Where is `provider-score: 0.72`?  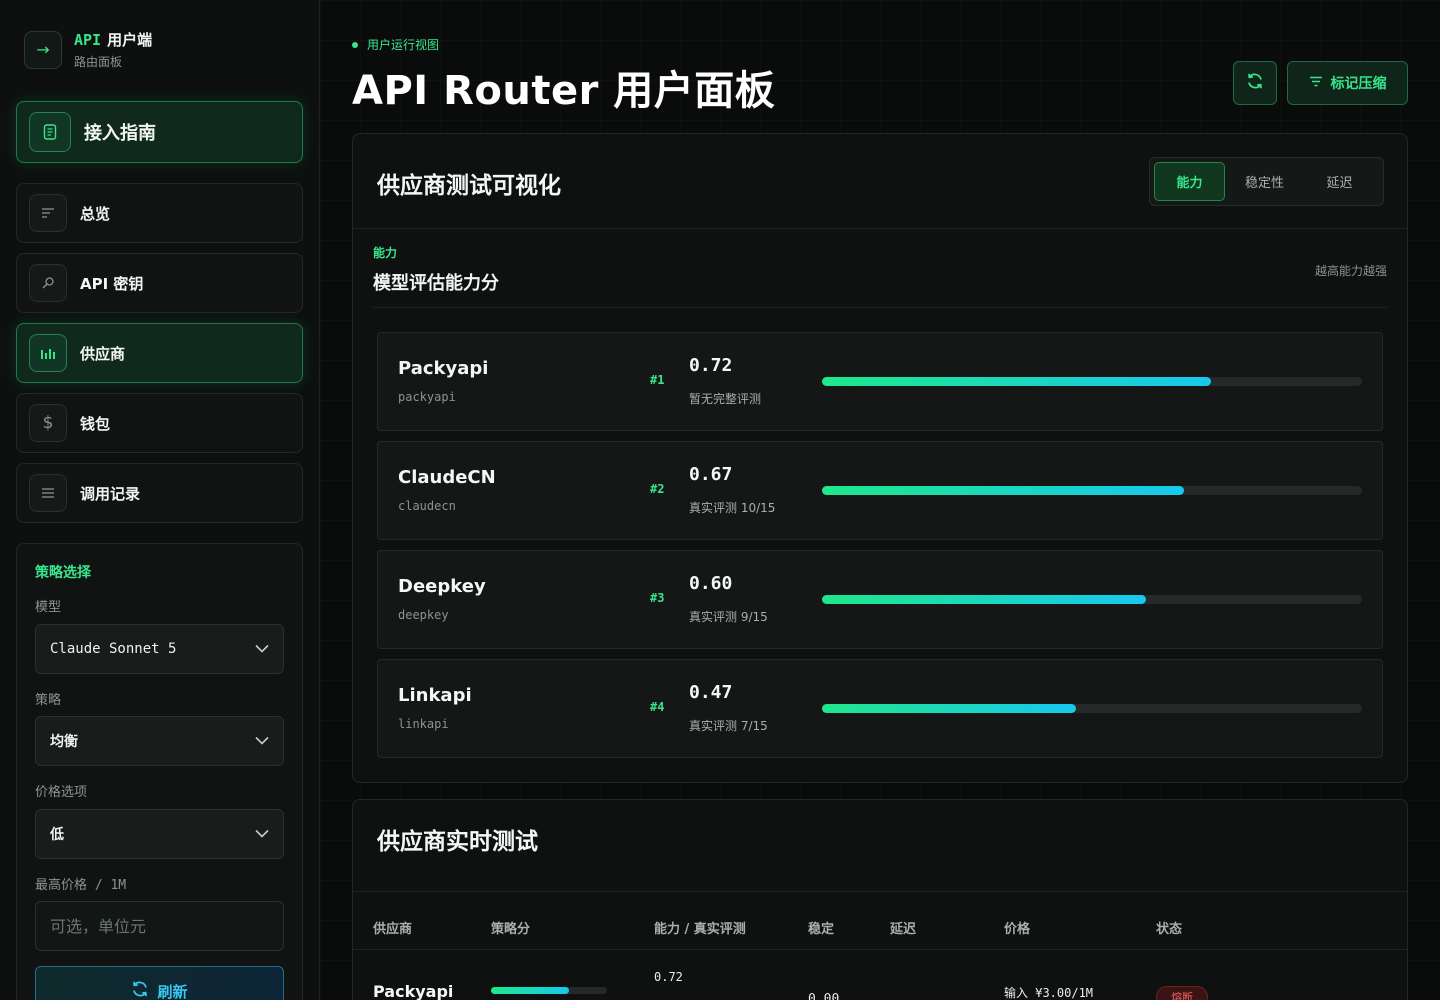
provider-score: 0.72 is located at coordinates (711, 365).